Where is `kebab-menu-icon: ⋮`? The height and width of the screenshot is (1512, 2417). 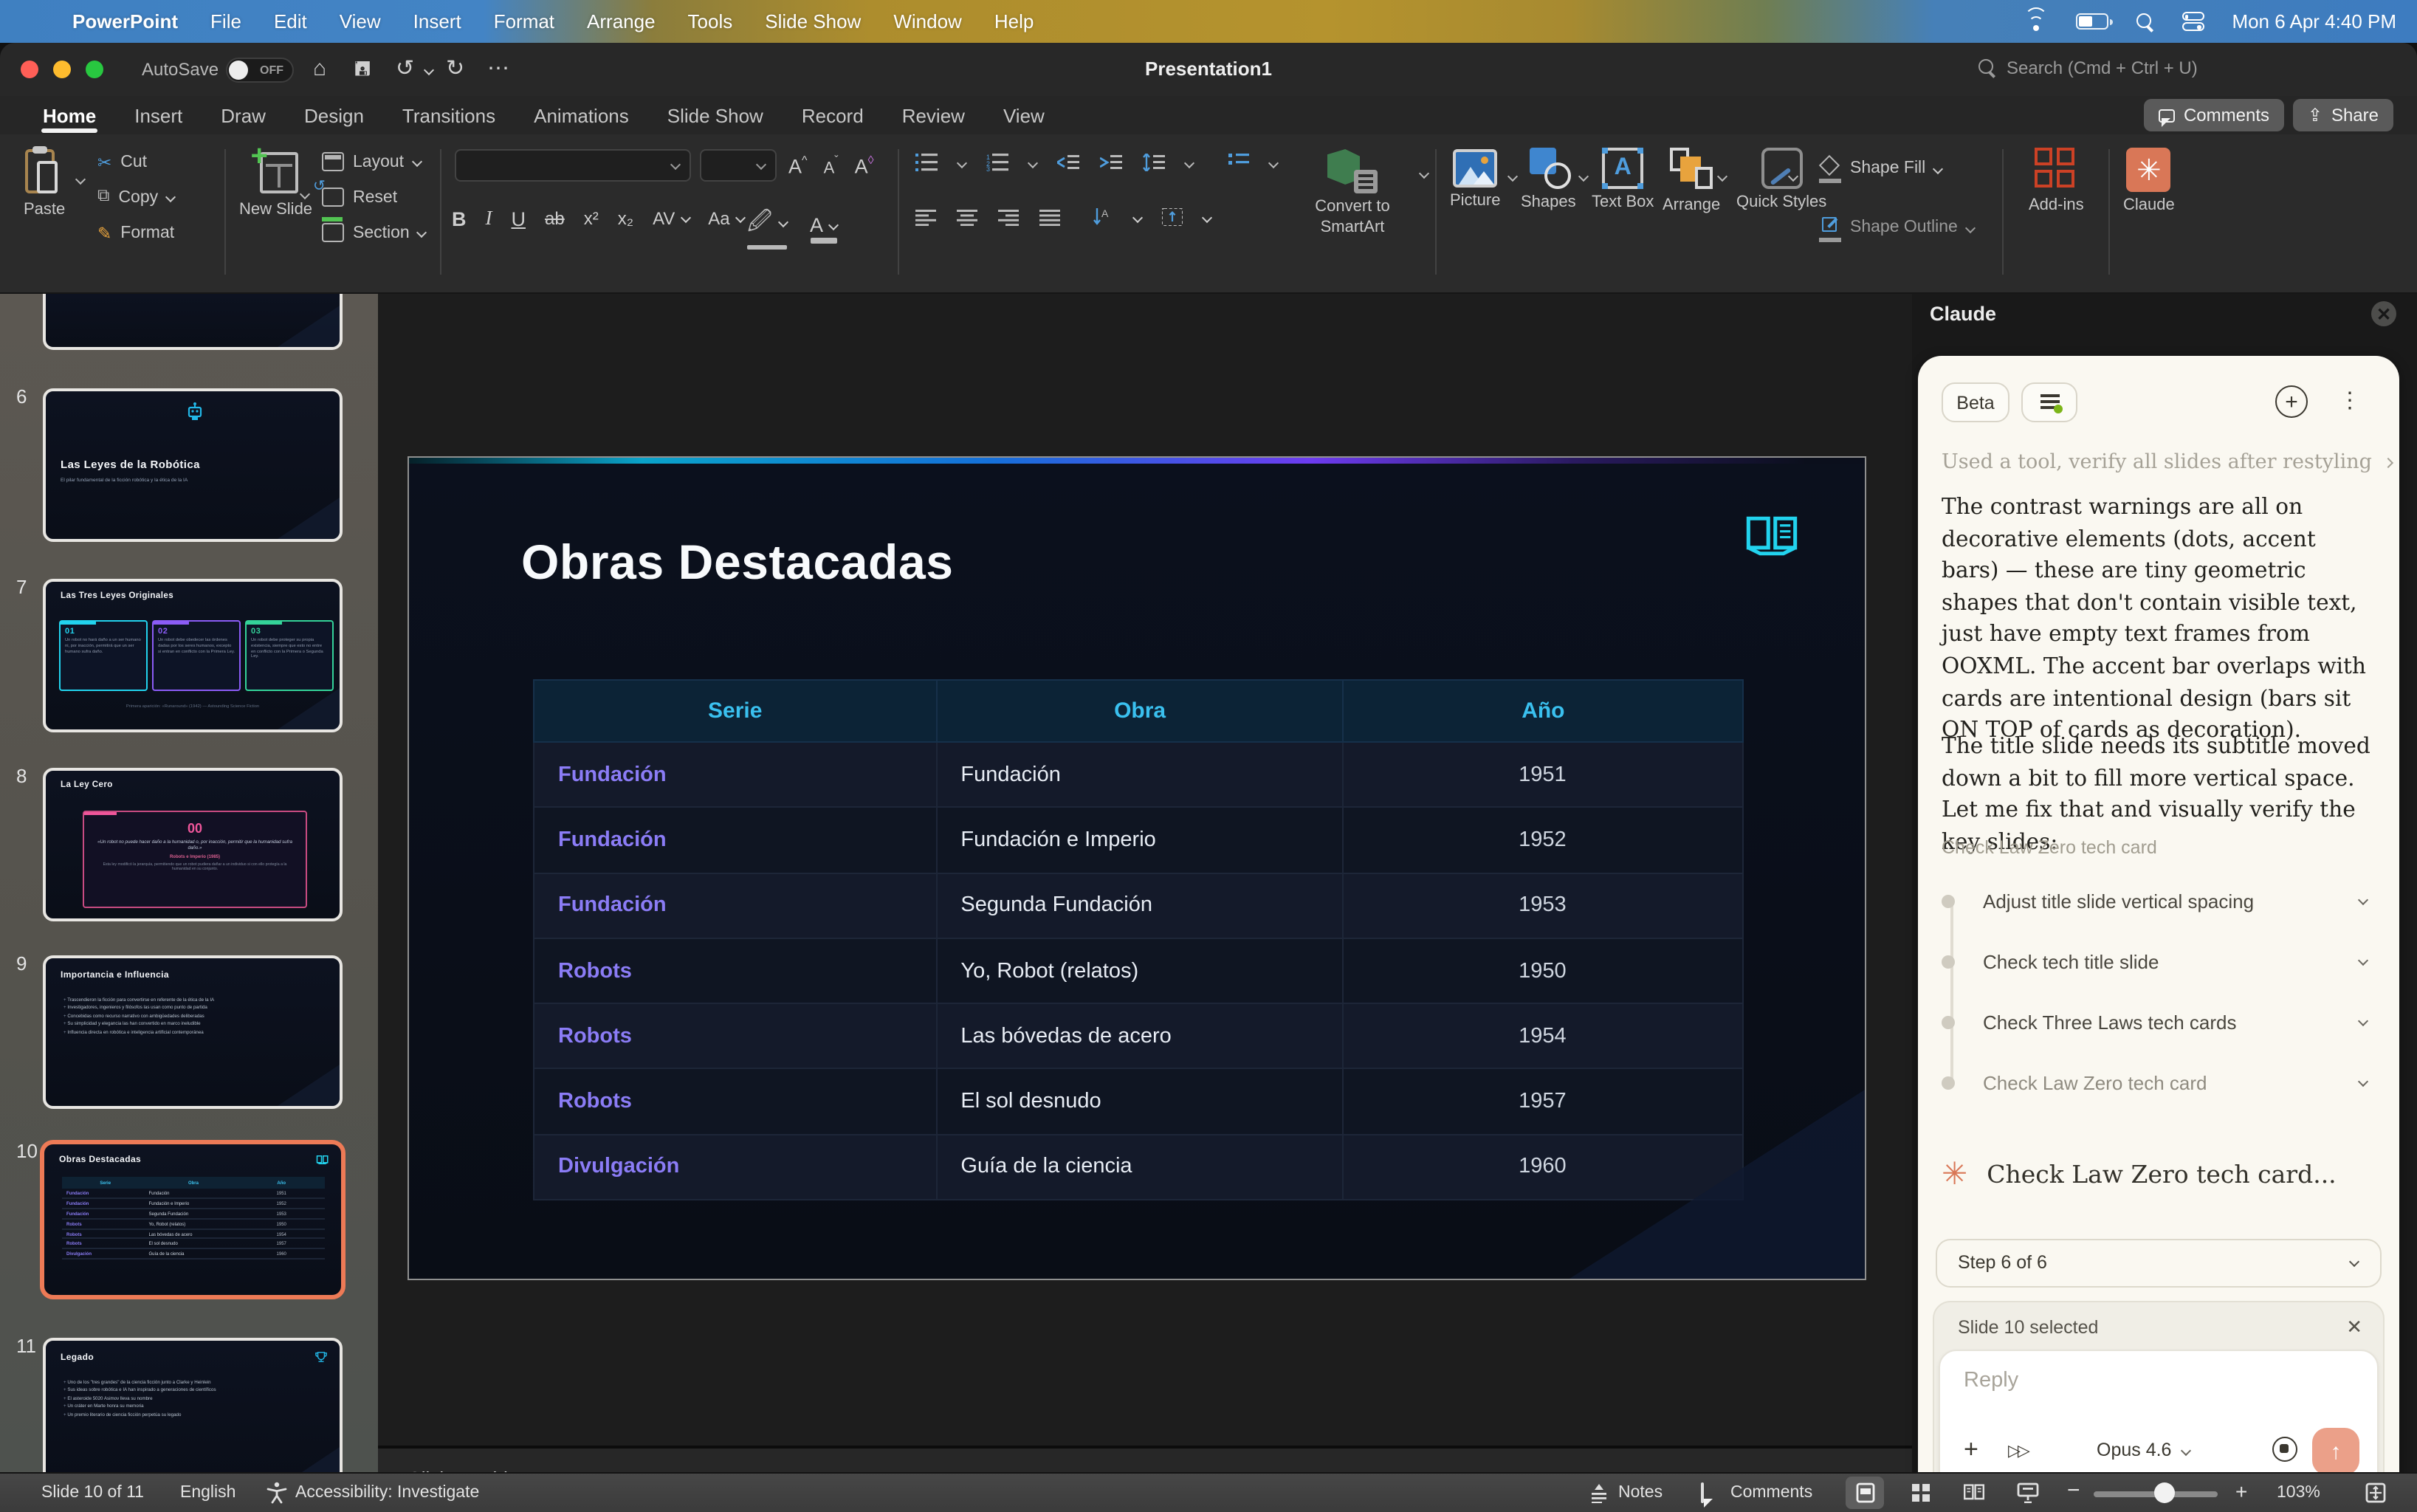
kebab-menu-icon: ⋮ is located at coordinates (2350, 400).